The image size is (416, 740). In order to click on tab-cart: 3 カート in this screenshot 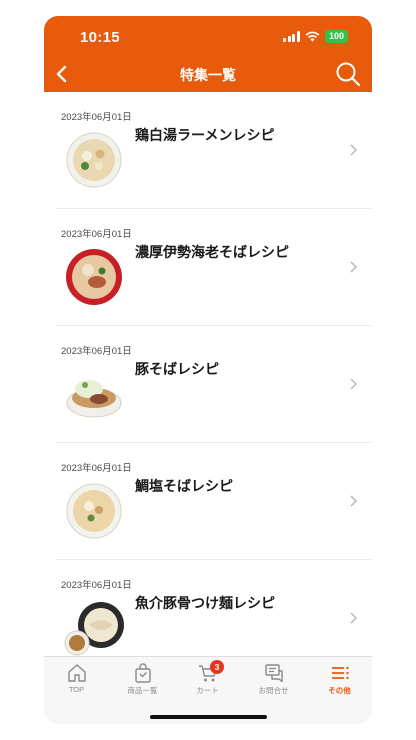, I will do `click(207, 681)`.